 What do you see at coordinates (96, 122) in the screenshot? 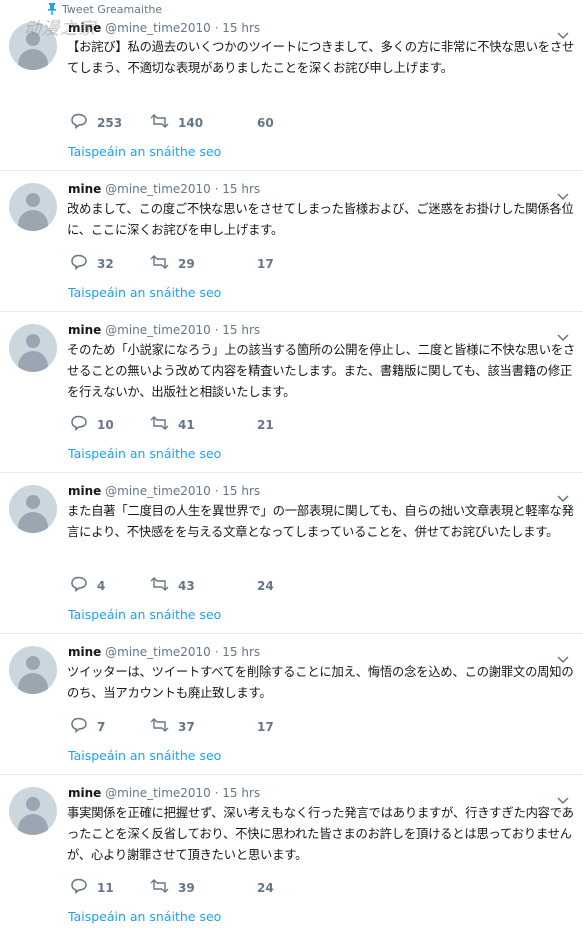
I see `reply-button: 253` at bounding box center [96, 122].